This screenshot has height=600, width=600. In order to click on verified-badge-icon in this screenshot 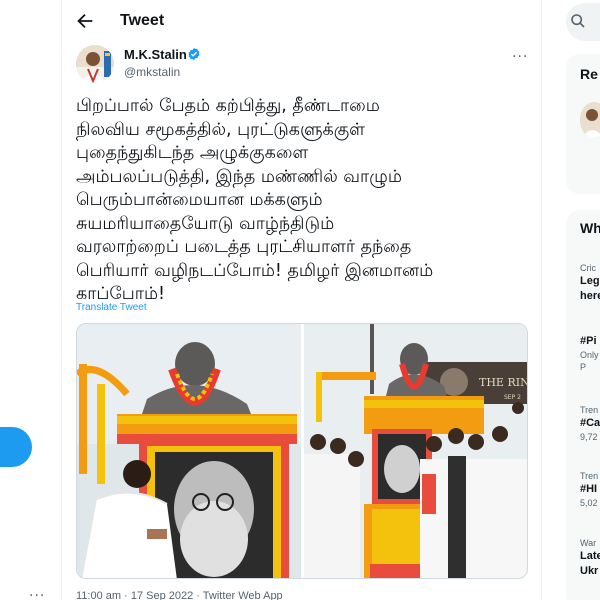, I will do `click(194, 54)`.